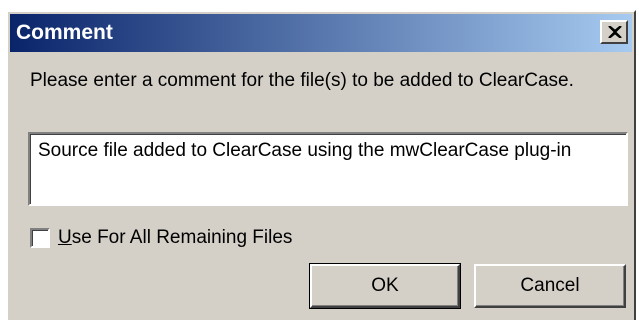  Describe the element at coordinates (550, 286) in the screenshot. I see `cancel-button: Cancel` at that location.